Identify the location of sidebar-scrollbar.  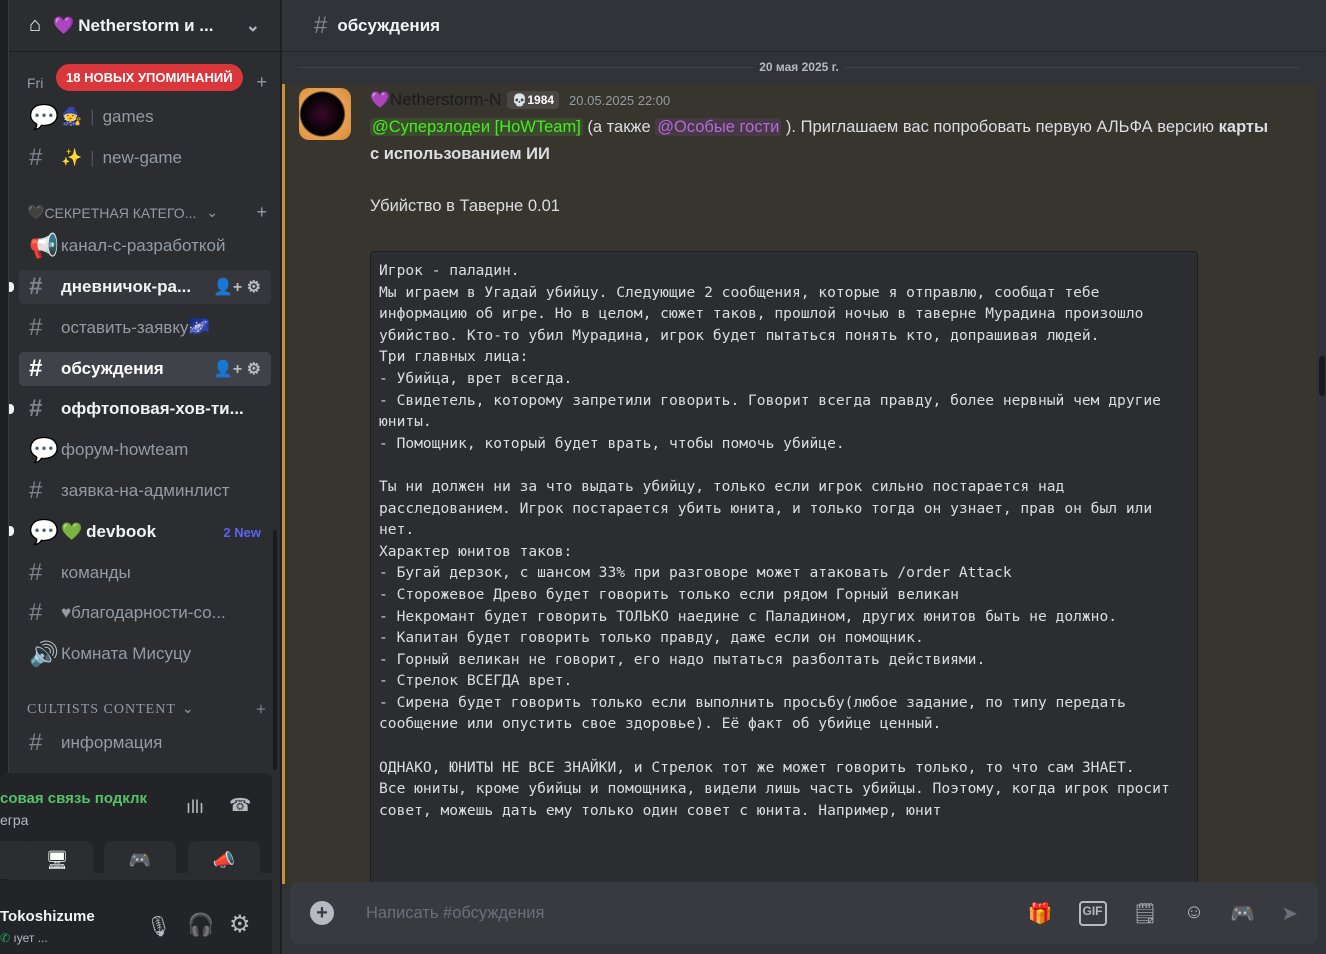
(275, 650).